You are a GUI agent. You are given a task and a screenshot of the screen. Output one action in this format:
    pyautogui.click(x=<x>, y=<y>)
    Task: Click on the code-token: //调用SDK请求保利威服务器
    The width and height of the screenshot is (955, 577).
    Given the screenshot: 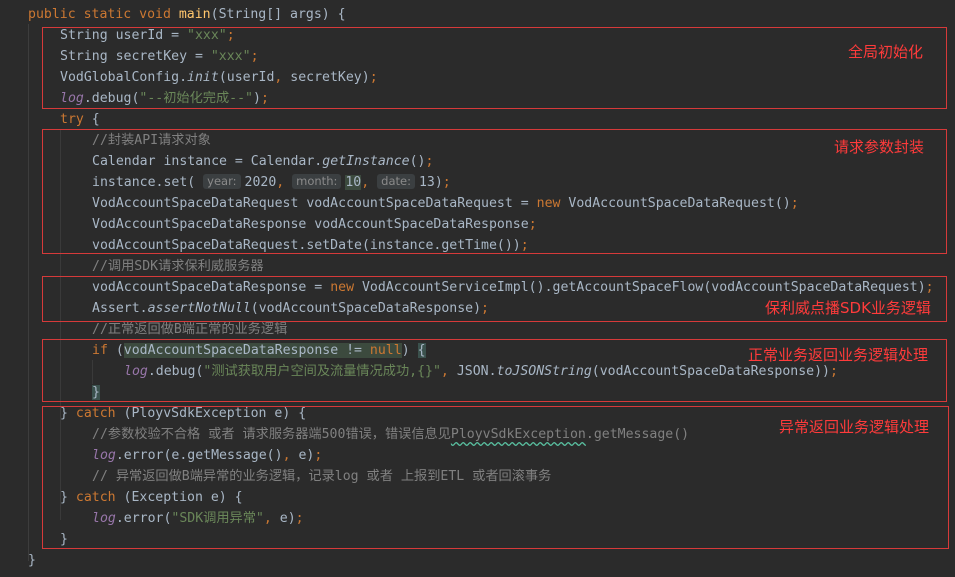 What is the action you would take?
    pyautogui.click(x=178, y=266)
    